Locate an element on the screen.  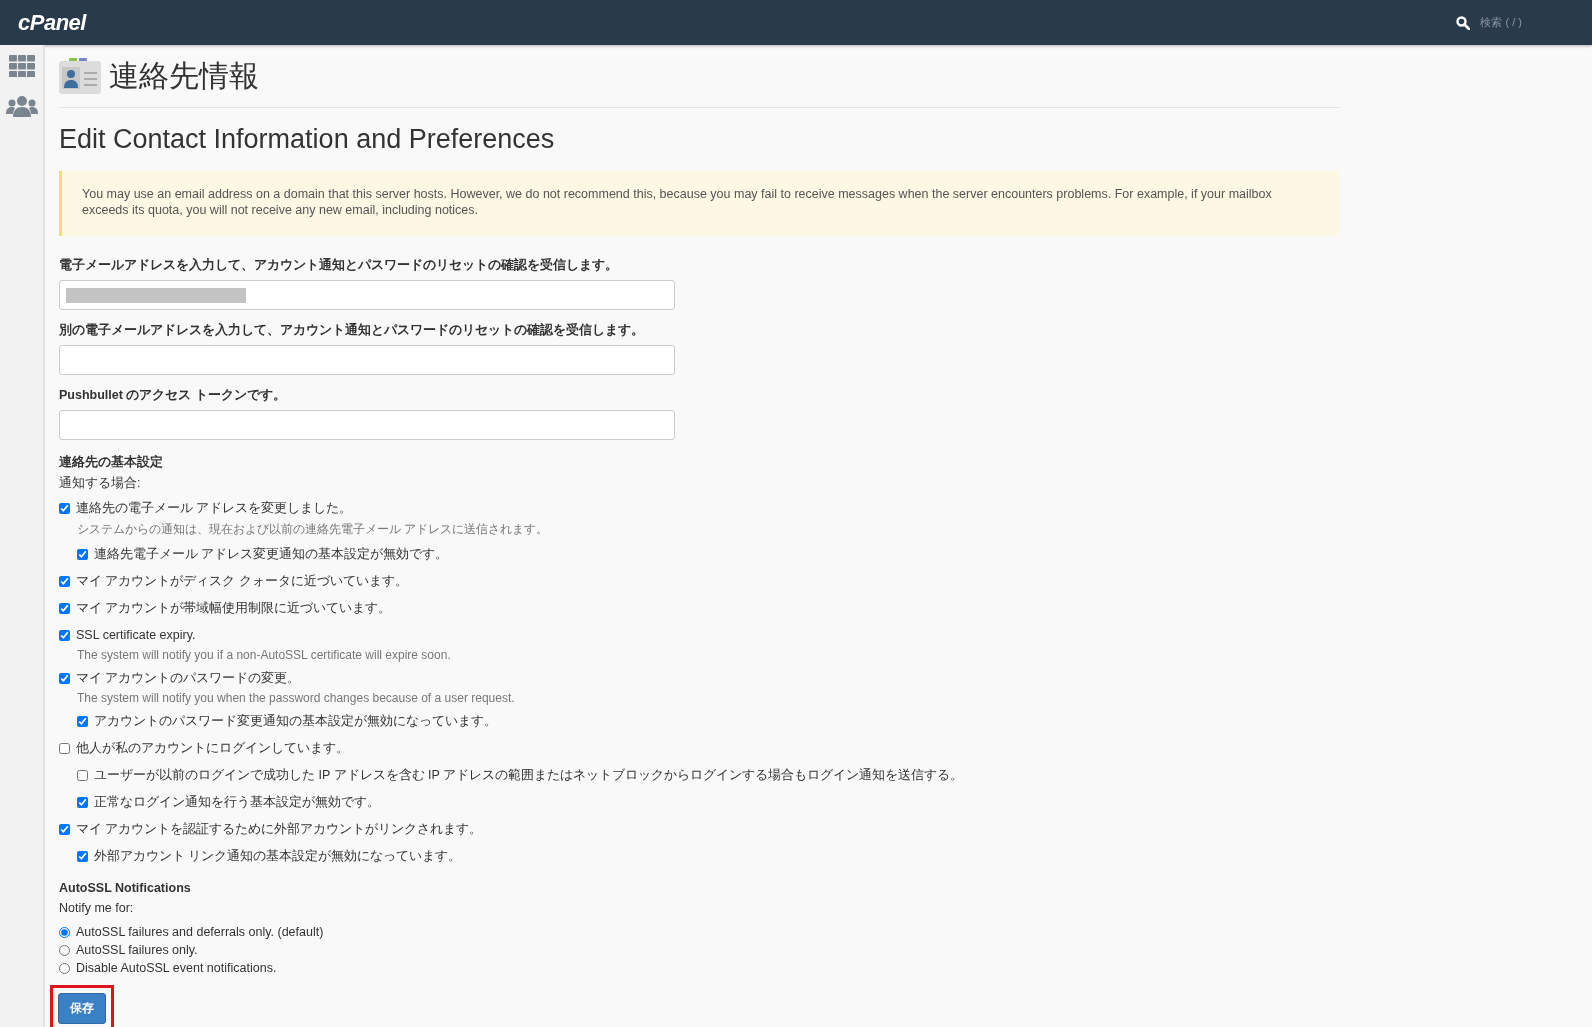
search-placeholder: 検索 ( / ) is located at coordinates (1501, 22).